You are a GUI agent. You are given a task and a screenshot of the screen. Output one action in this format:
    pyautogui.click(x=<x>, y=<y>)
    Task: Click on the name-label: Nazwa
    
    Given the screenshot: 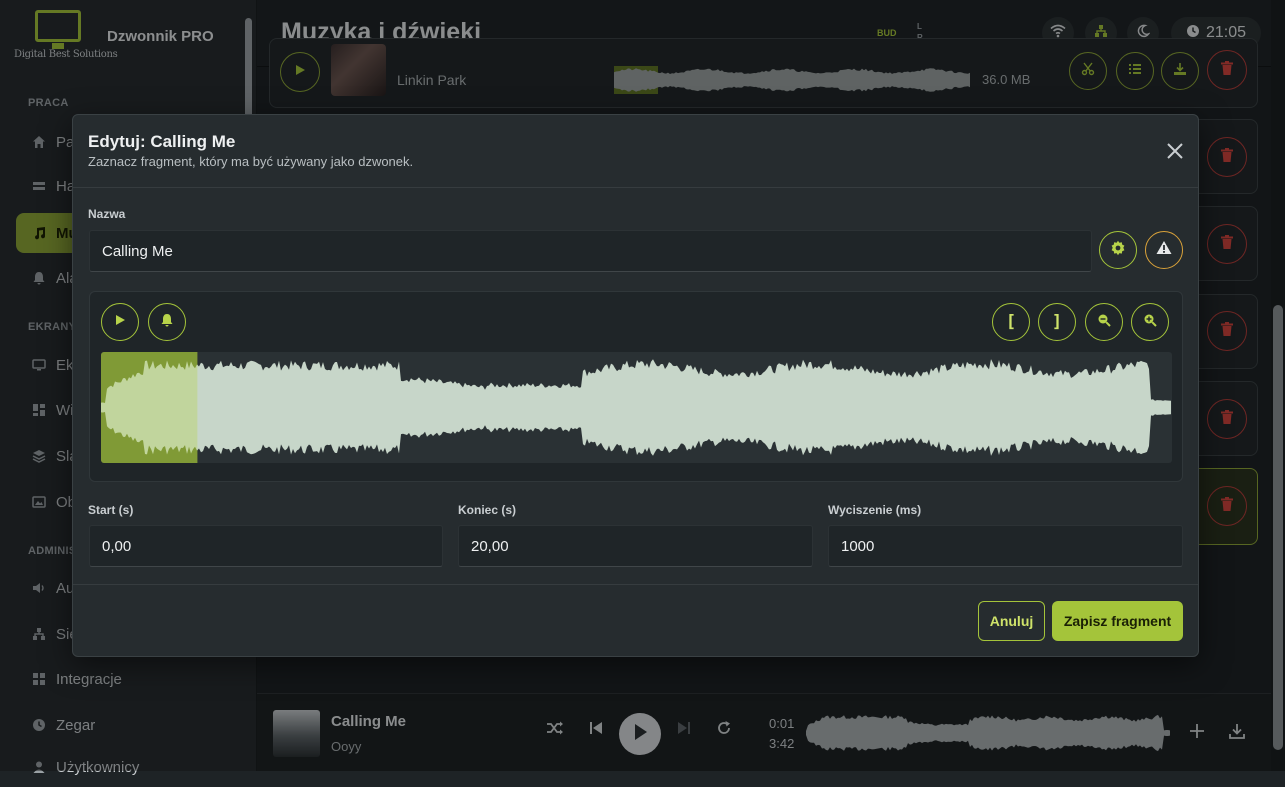 What is the action you would take?
    pyautogui.click(x=107, y=214)
    